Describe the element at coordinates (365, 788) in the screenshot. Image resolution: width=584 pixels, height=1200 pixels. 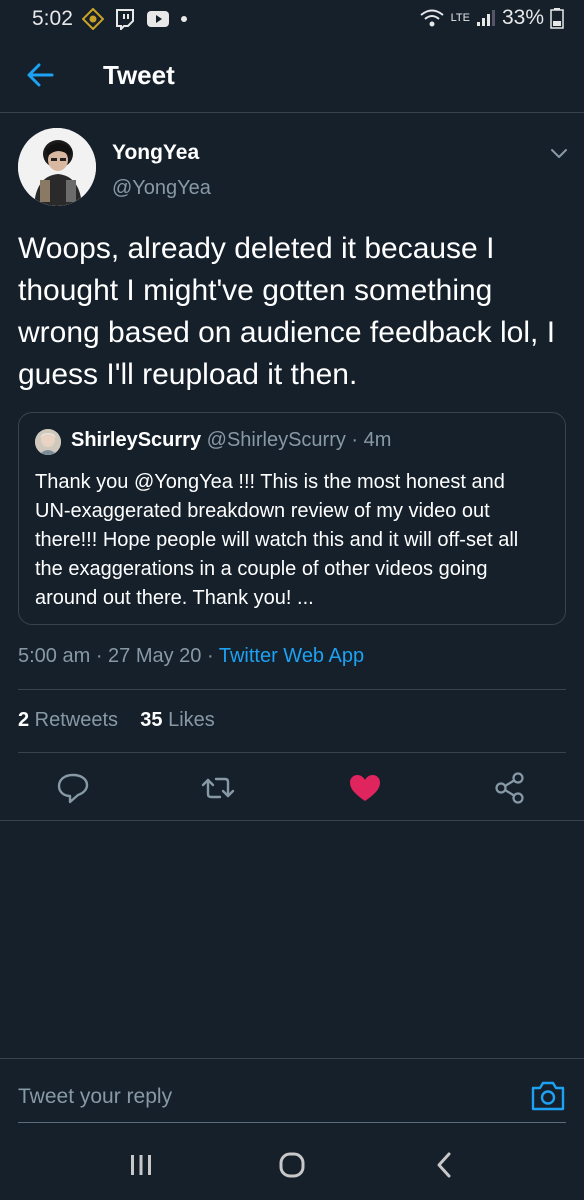
I see `like-icon` at that location.